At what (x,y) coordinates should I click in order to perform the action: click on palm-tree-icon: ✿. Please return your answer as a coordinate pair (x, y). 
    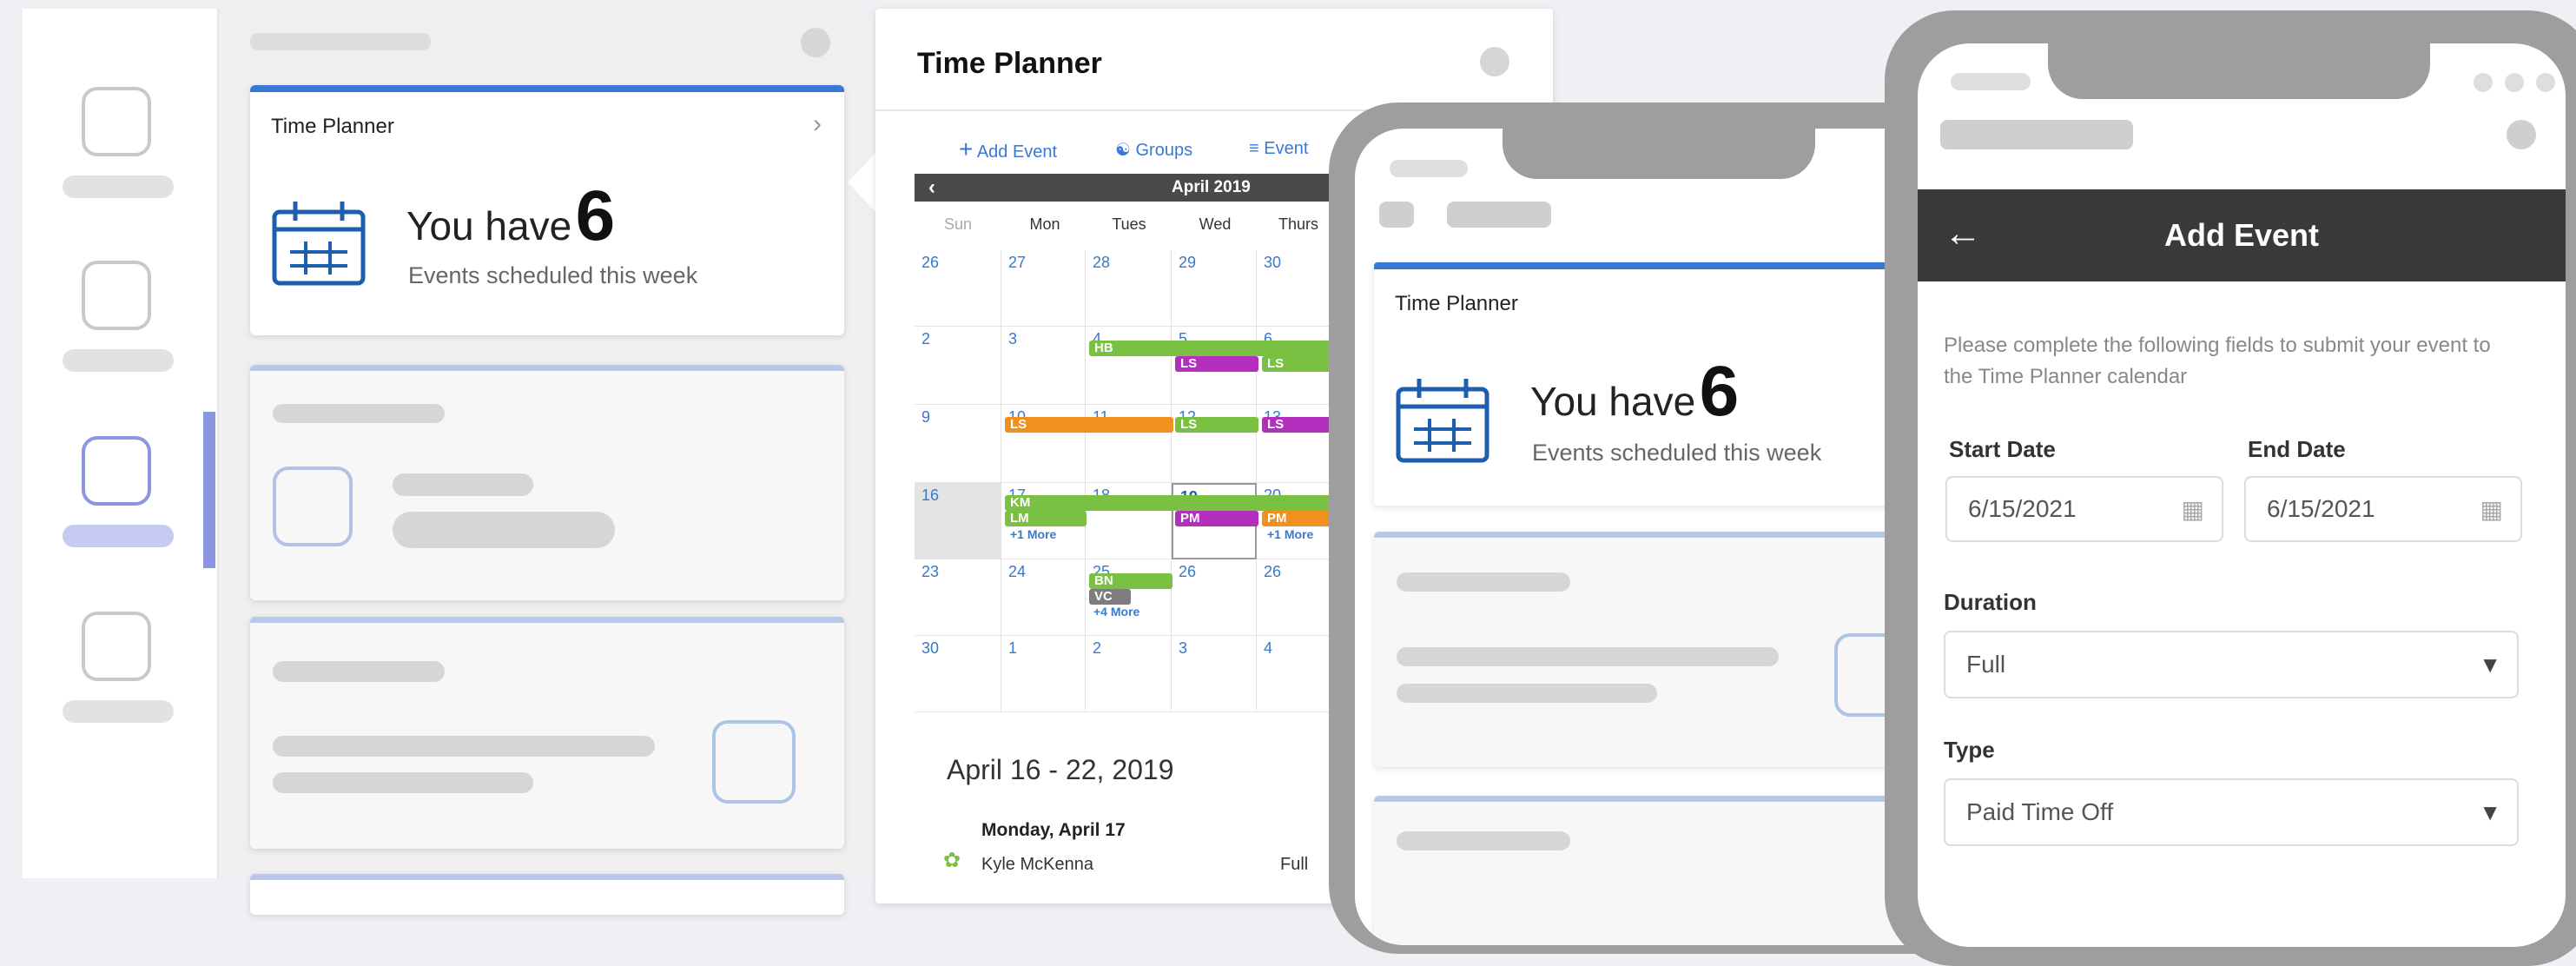
    Looking at the image, I should click on (952, 861).